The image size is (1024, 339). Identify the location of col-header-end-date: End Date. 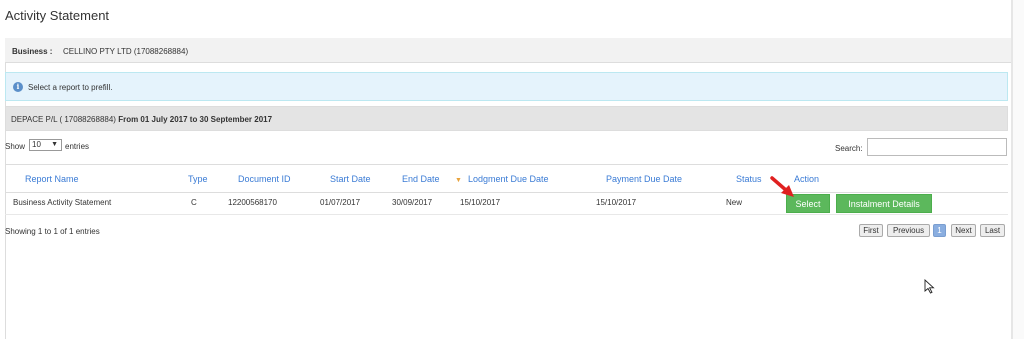
(421, 179).